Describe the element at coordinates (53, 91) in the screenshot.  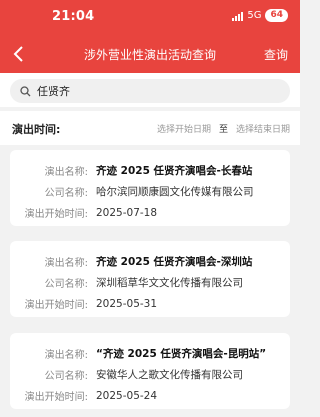
I see `search-value: 任贤齐` at that location.